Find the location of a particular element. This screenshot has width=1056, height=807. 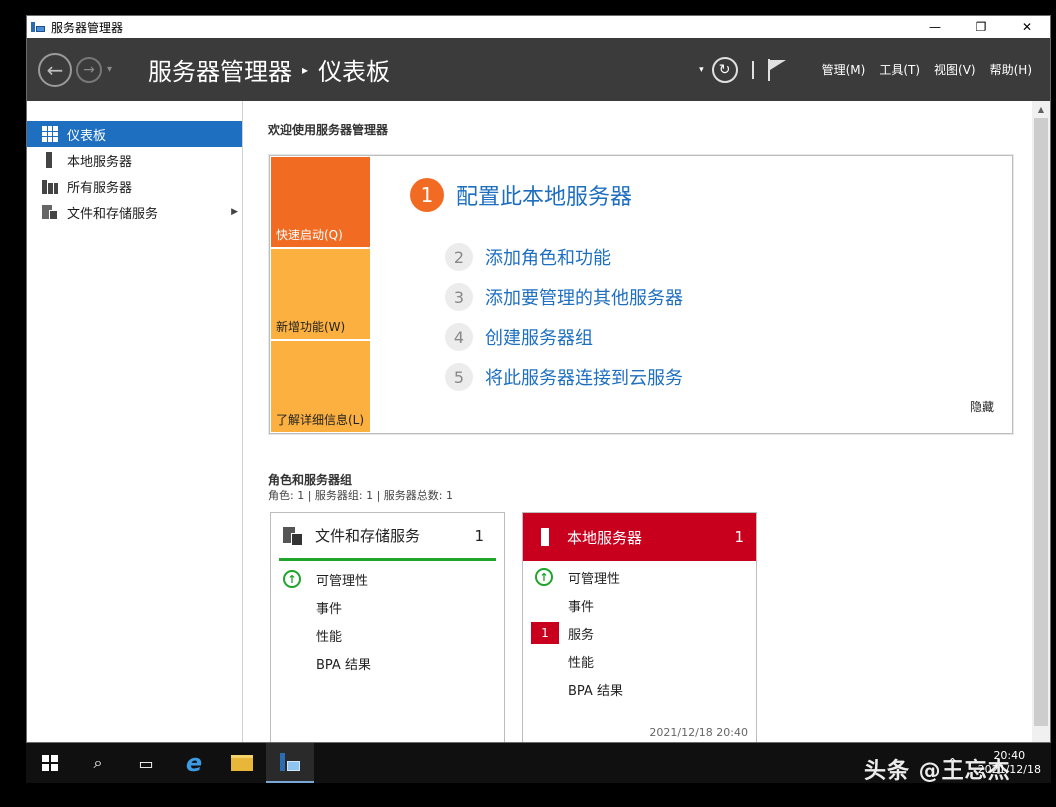

card-title: 文件和存储服务 is located at coordinates (368, 536).